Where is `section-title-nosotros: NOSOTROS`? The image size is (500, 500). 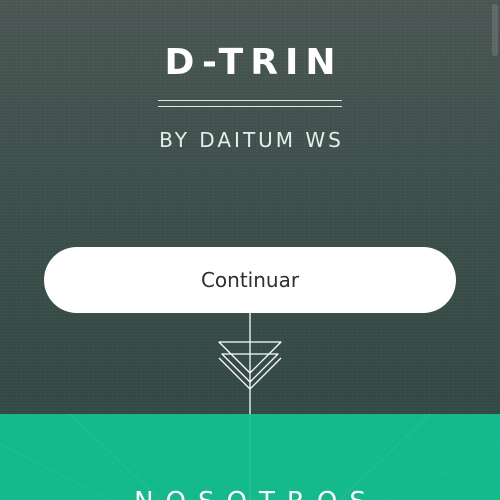
section-title-nosotros: NOSOTROS is located at coordinates (250, 493).